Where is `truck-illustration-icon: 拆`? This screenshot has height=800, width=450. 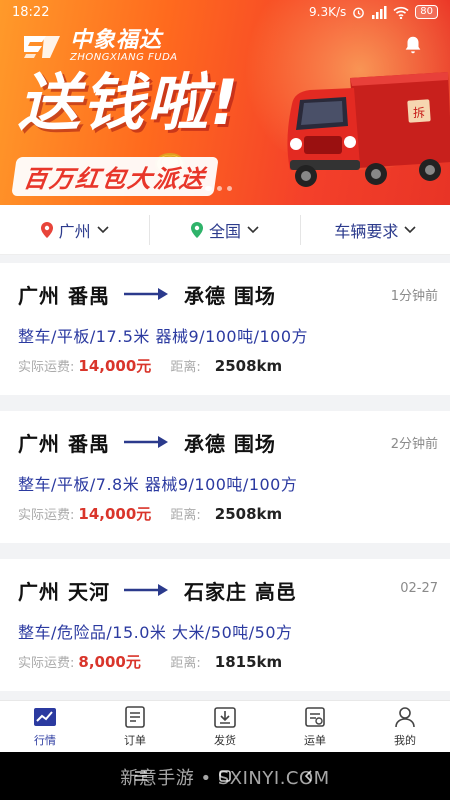 truck-illustration-icon: 拆 is located at coordinates (368, 129).